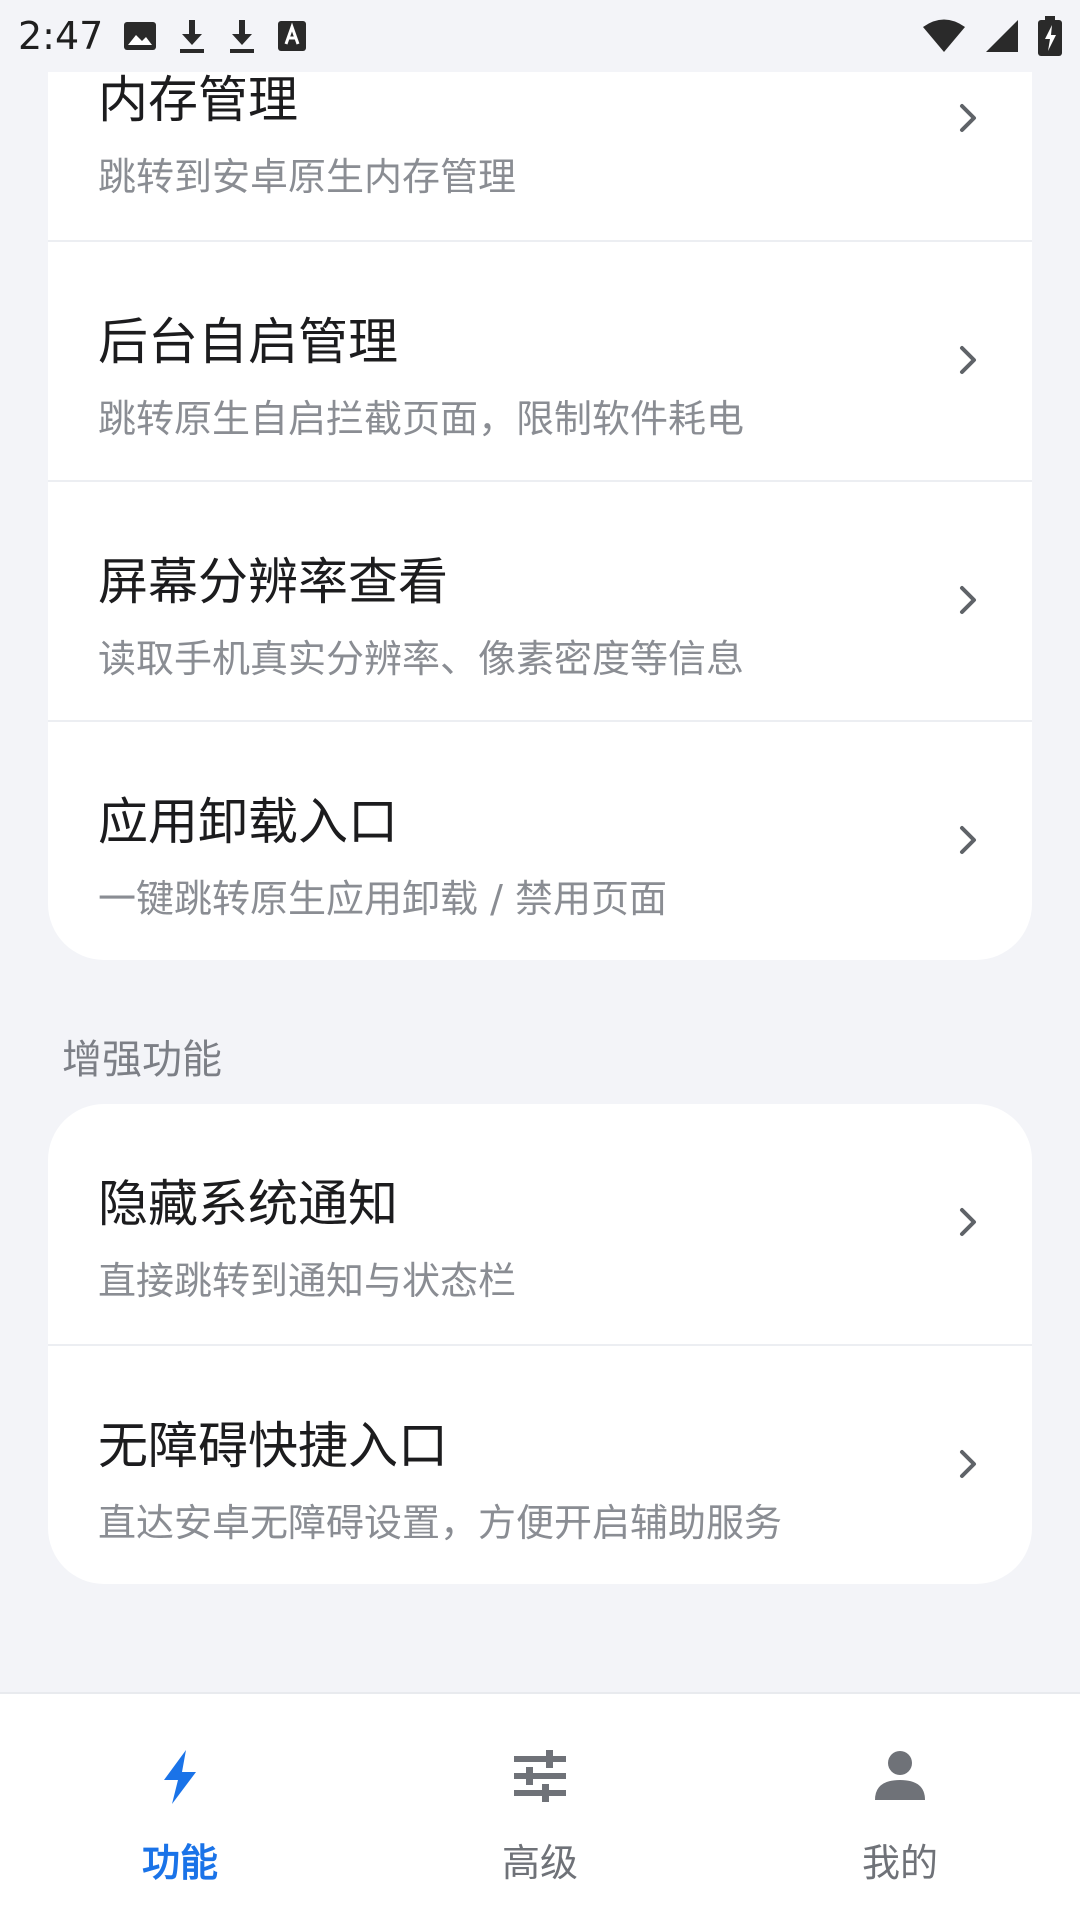 This screenshot has width=1080, height=1920. I want to click on item-title: 隐藏系统通知, so click(248, 1204).